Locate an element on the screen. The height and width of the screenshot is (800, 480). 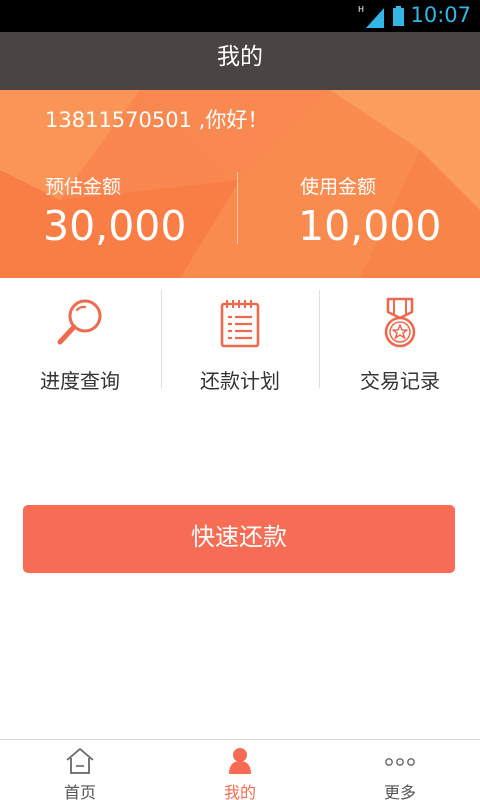
home-icon is located at coordinates (80, 761).